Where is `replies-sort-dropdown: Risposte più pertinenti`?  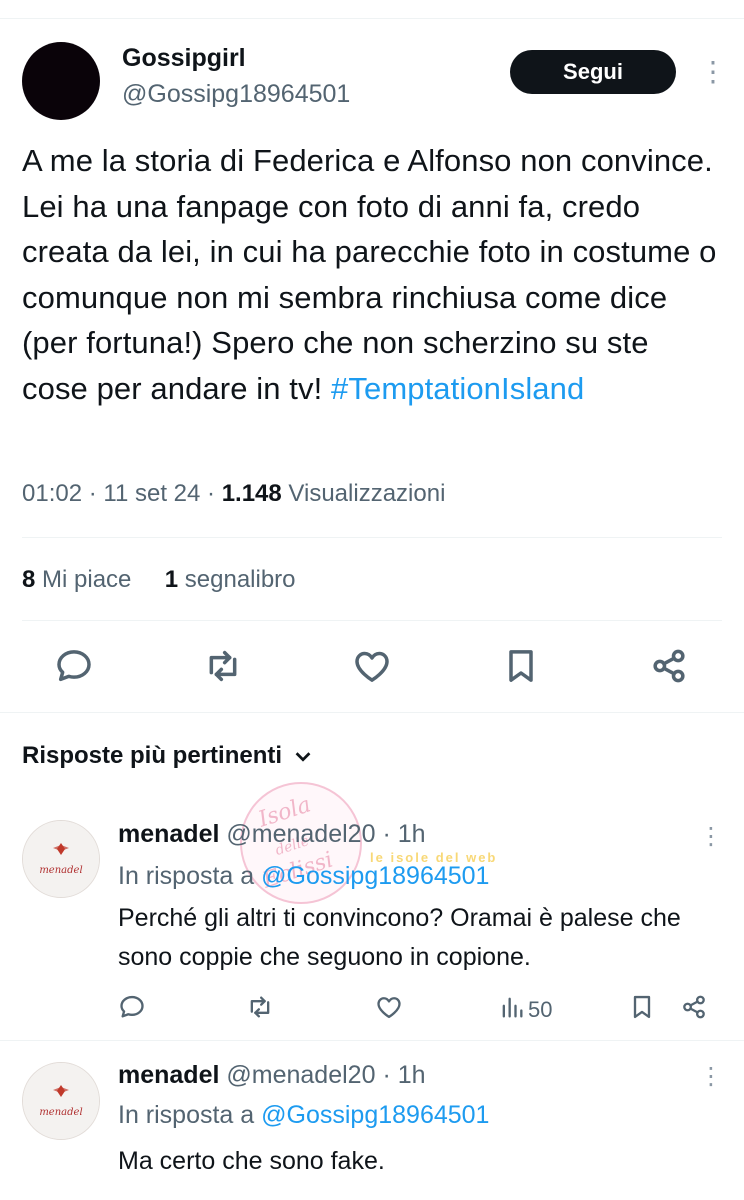 replies-sort-dropdown: Risposte più pertinenti is located at coordinates (168, 756).